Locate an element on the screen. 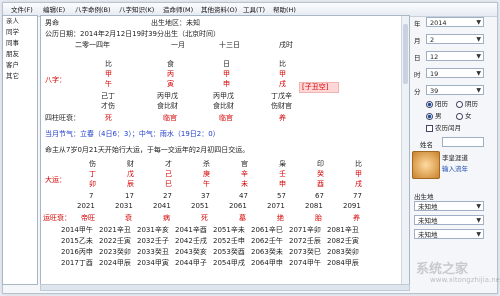  dayun-age-5: 47 is located at coordinates (243, 196).